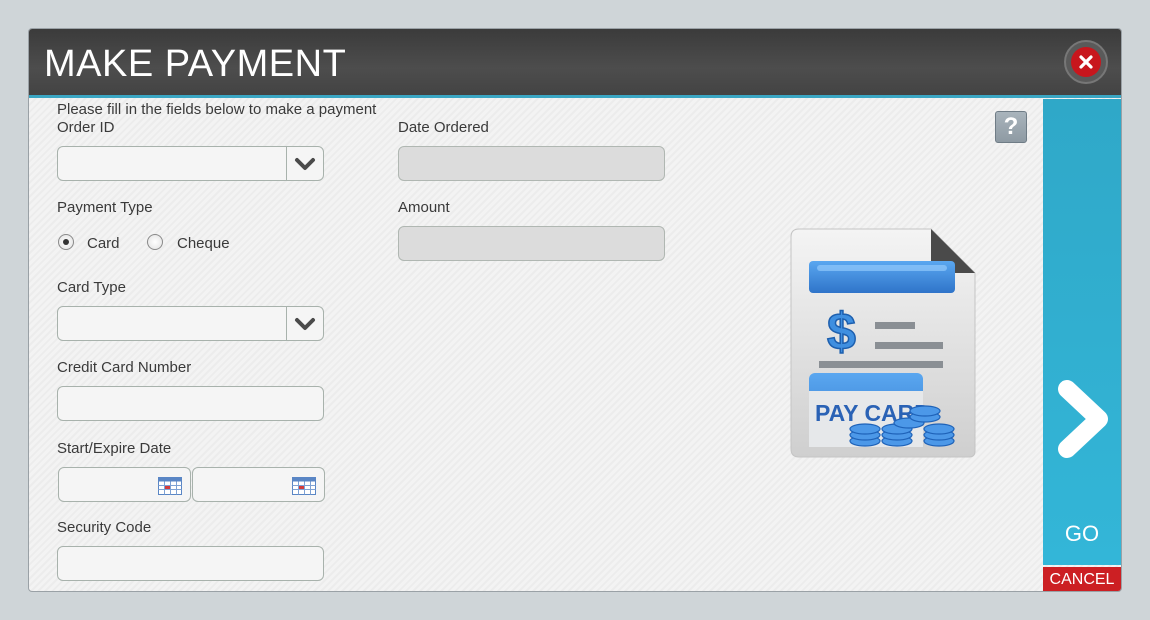 The image size is (1150, 620). What do you see at coordinates (190, 163) in the screenshot?
I see `order-id-select` at bounding box center [190, 163].